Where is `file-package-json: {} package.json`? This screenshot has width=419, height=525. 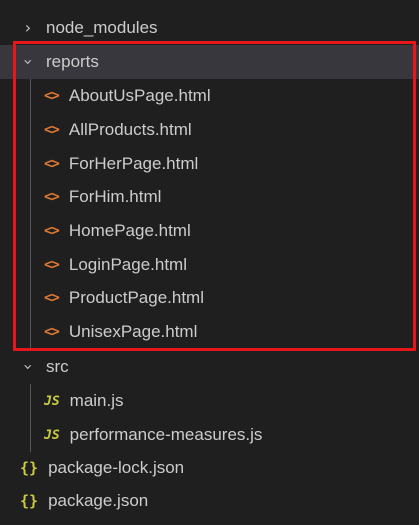 file-package-json: {} package.json is located at coordinates (209, 501).